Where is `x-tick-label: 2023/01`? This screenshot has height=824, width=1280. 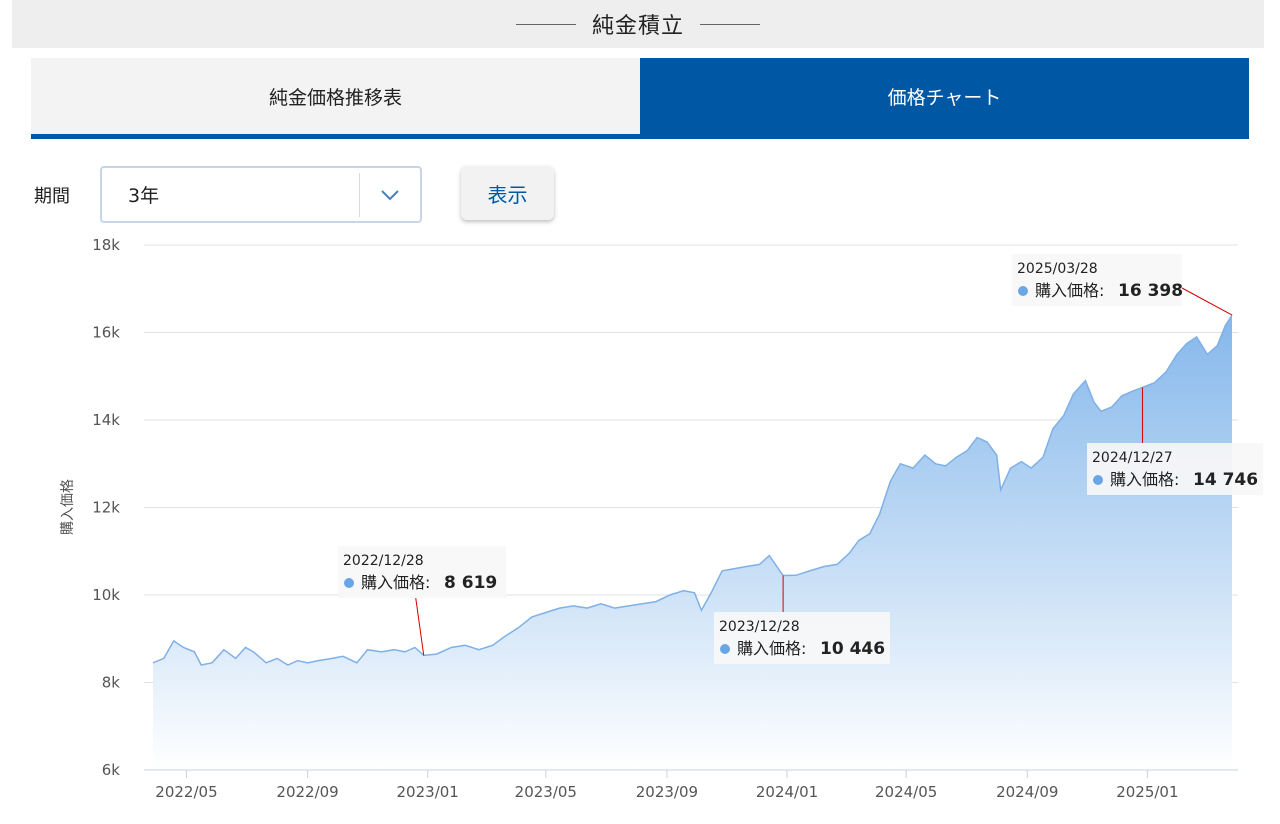 x-tick-label: 2023/01 is located at coordinates (428, 792).